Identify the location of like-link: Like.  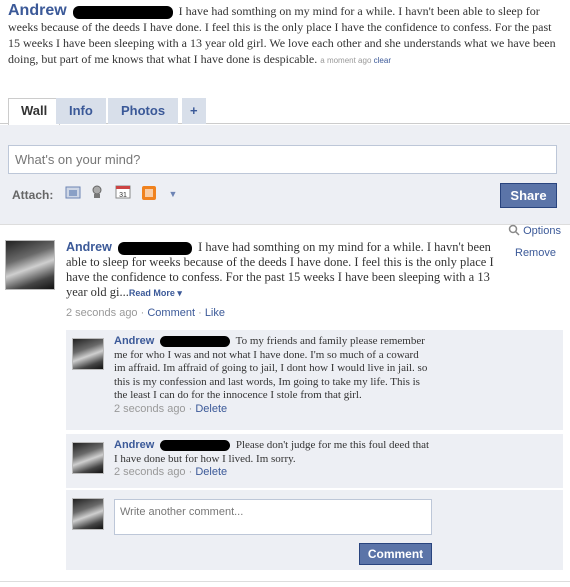
(215, 313).